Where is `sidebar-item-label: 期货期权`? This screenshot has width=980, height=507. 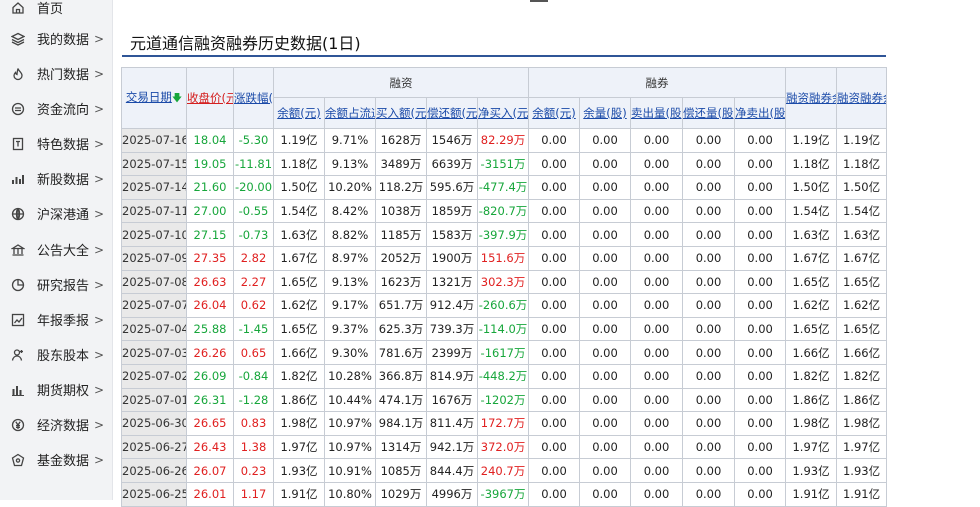
sidebar-item-label: 期货期权 is located at coordinates (63, 391).